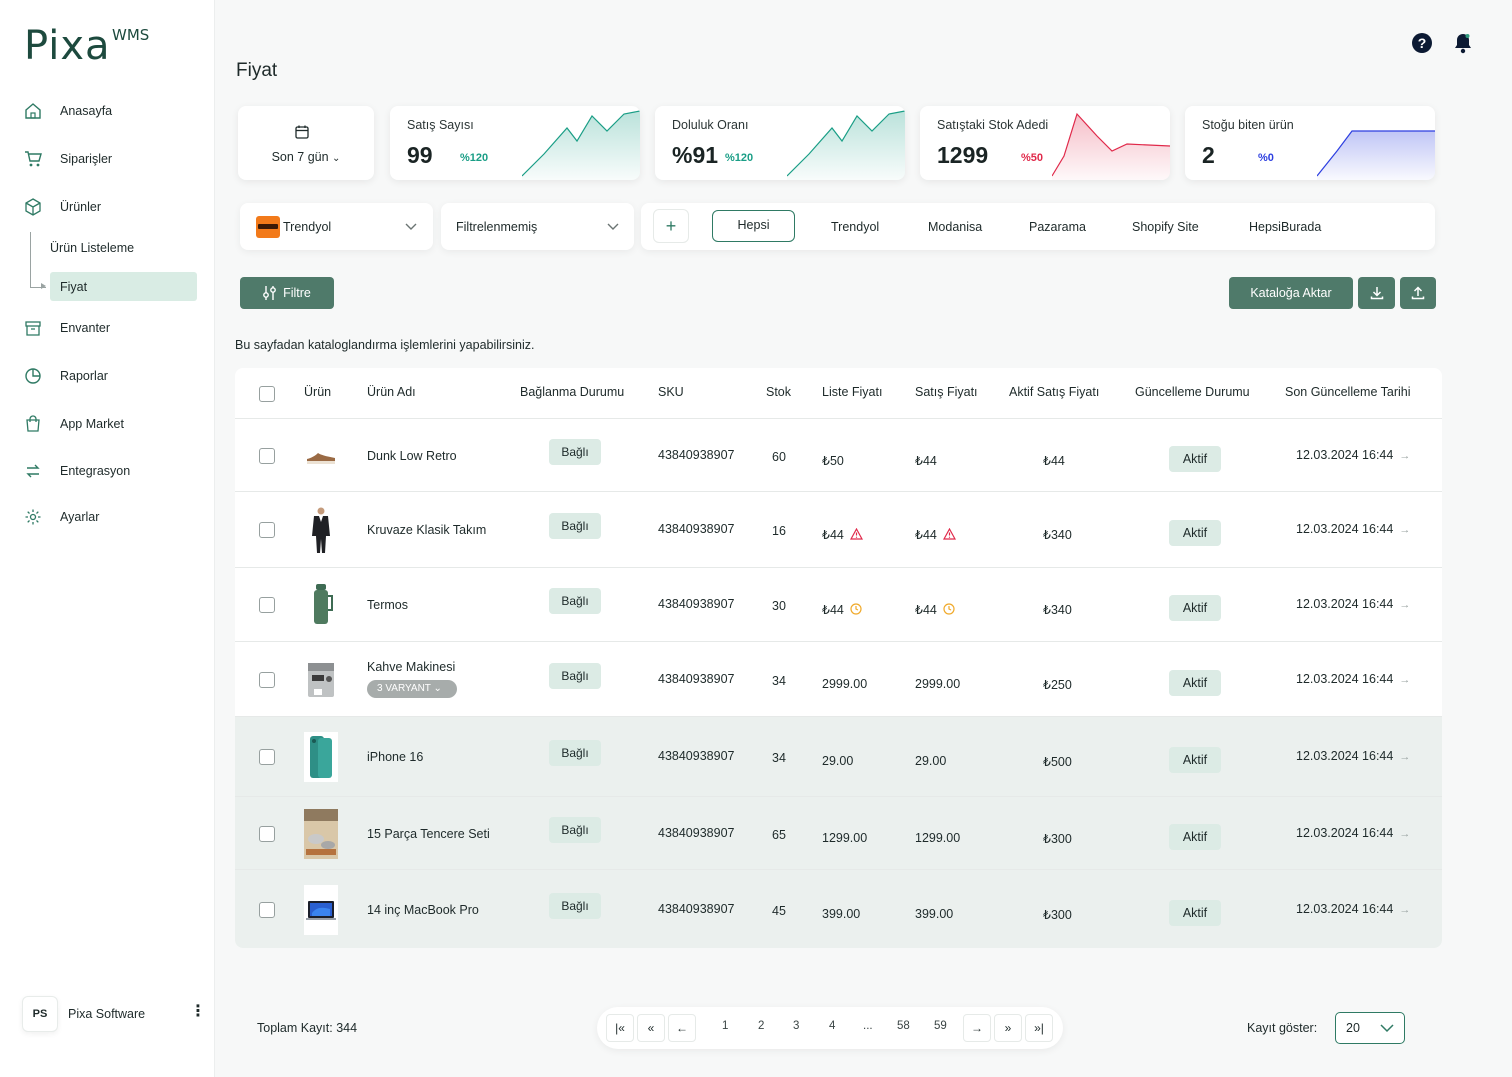 This screenshot has width=1512, height=1077. Describe the element at coordinates (1370, 1028) in the screenshot. I see `per-page-select: 20` at that location.